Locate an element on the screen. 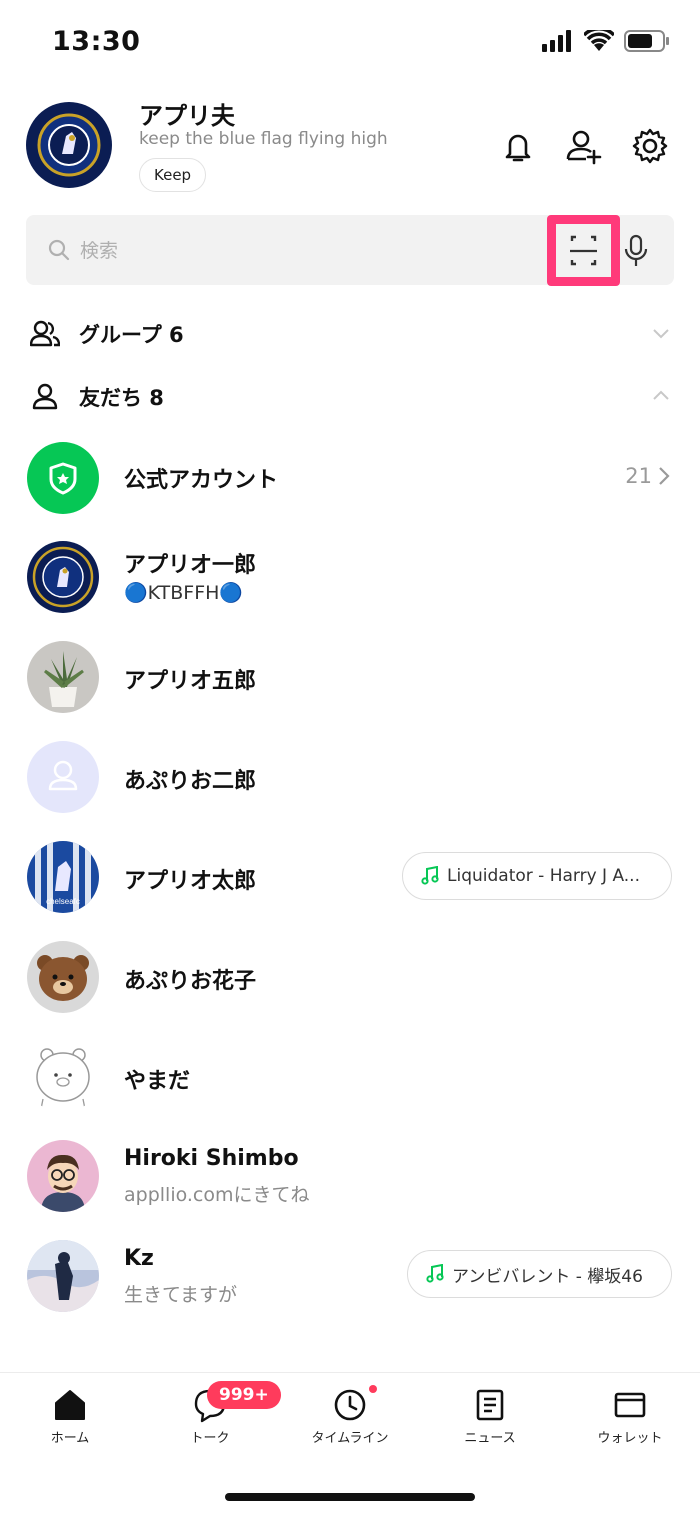 Image resolution: width=700 pixels, height=1514 pixels. tab-label: ホーム is located at coordinates (70, 1438).